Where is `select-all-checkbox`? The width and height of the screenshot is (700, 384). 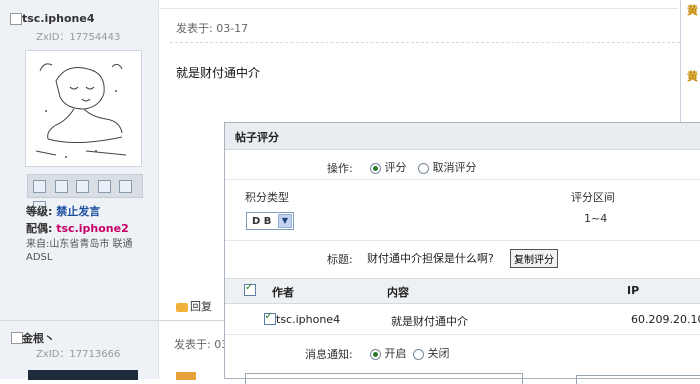 select-all-checkbox is located at coordinates (250, 289).